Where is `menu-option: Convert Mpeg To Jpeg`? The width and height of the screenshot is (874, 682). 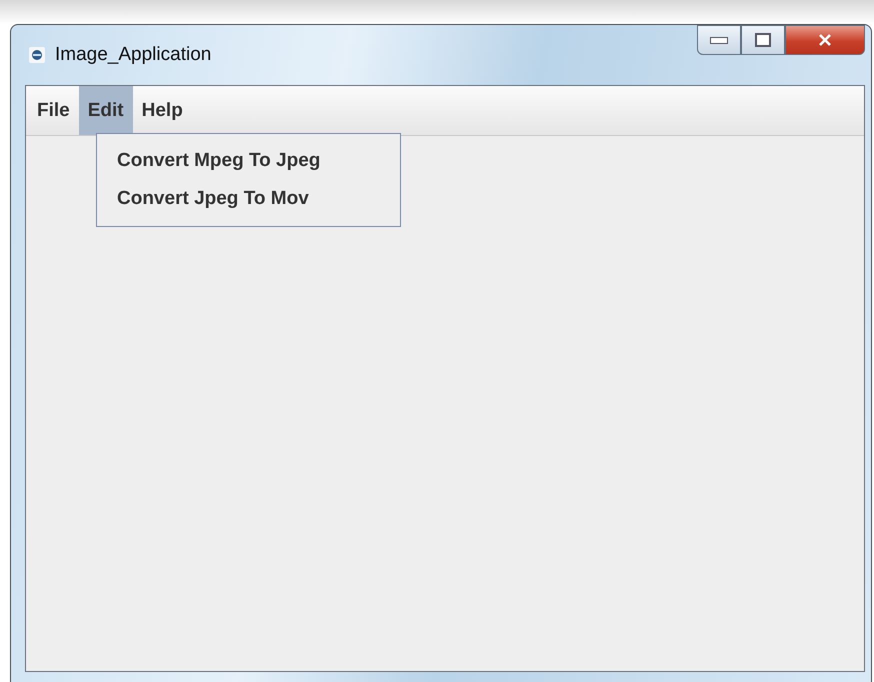 menu-option: Convert Mpeg To Jpeg is located at coordinates (248, 161).